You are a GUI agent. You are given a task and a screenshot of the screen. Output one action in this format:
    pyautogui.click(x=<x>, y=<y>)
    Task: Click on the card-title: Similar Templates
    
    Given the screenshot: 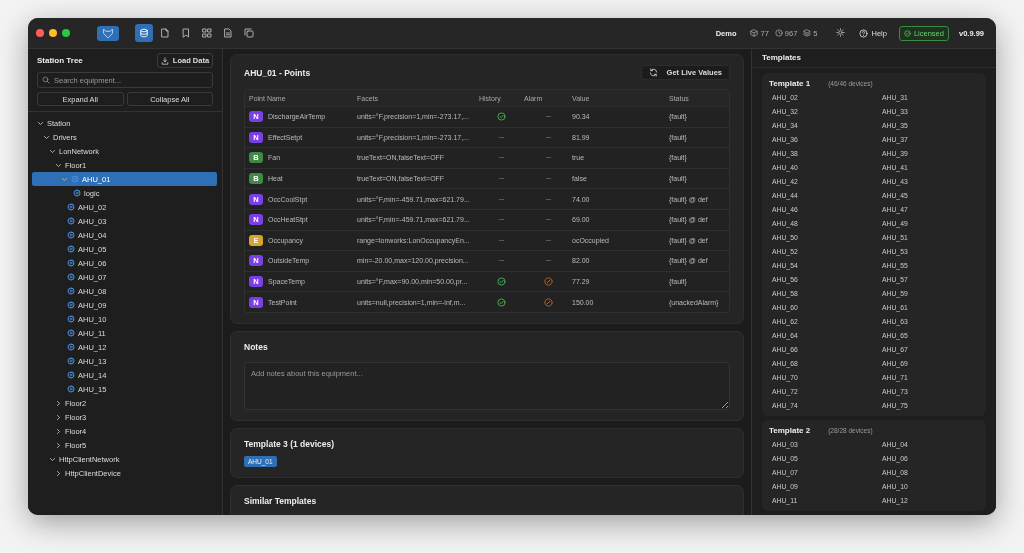 What is the action you would take?
    pyautogui.click(x=280, y=500)
    